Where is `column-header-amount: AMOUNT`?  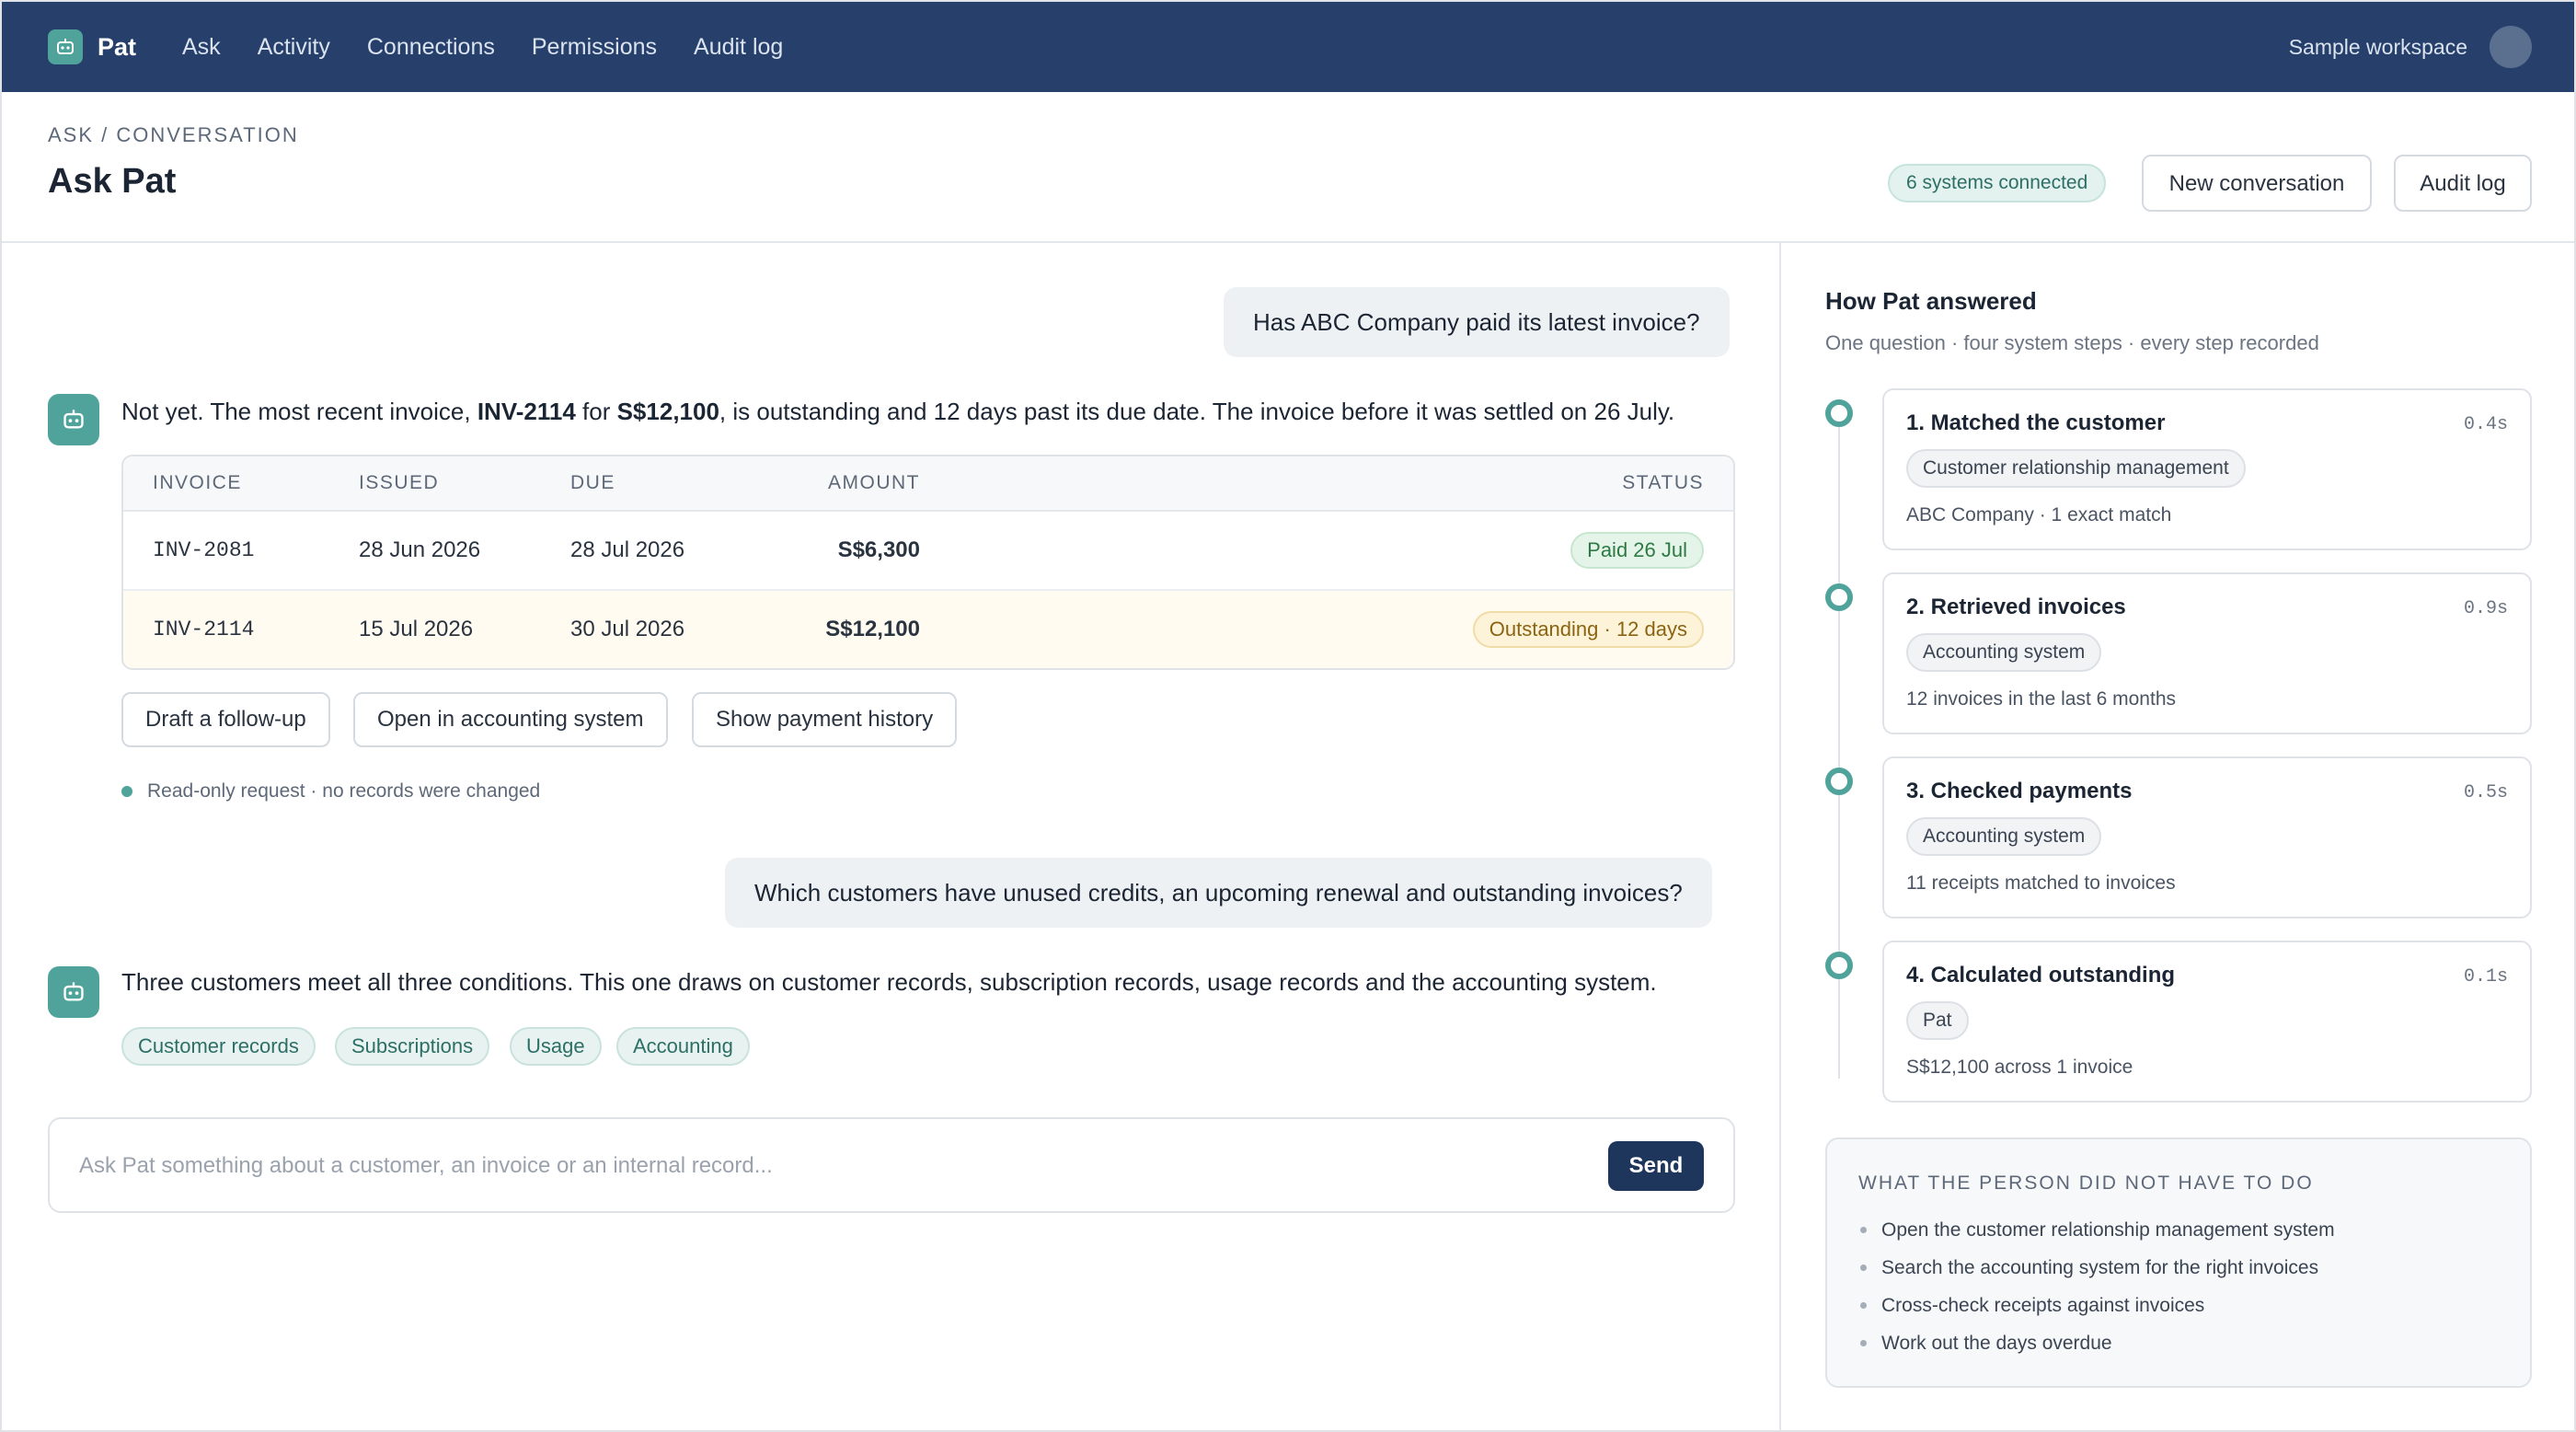
column-header-amount: AMOUNT is located at coordinates (846, 484).